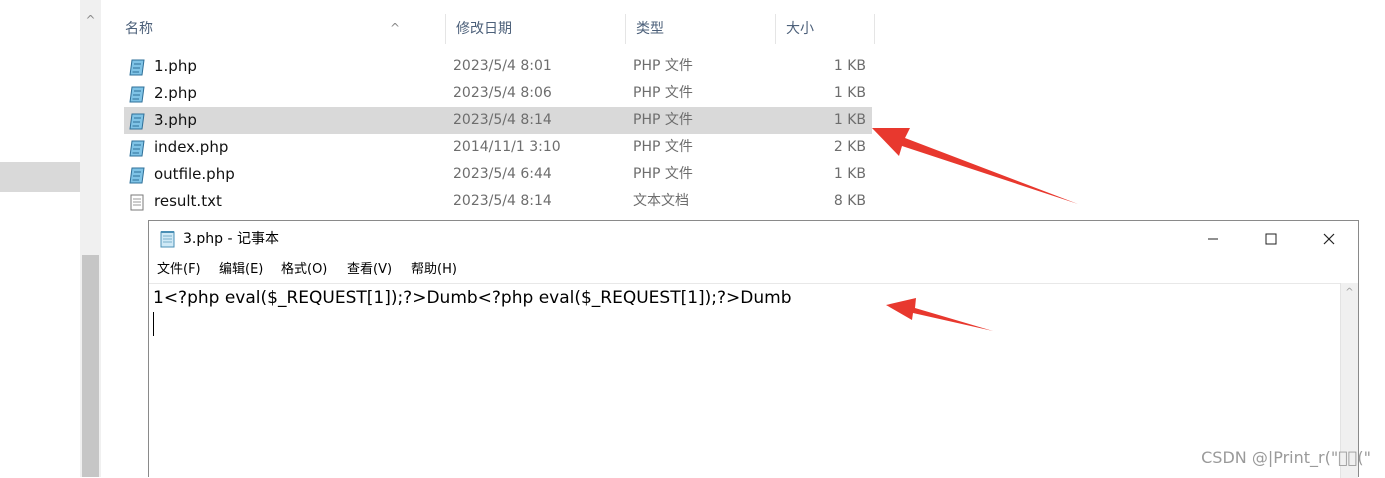  I want to click on file-row: 1.php 2023/5/4 8:01 PHP 文件 1 KB, so click(498, 66).